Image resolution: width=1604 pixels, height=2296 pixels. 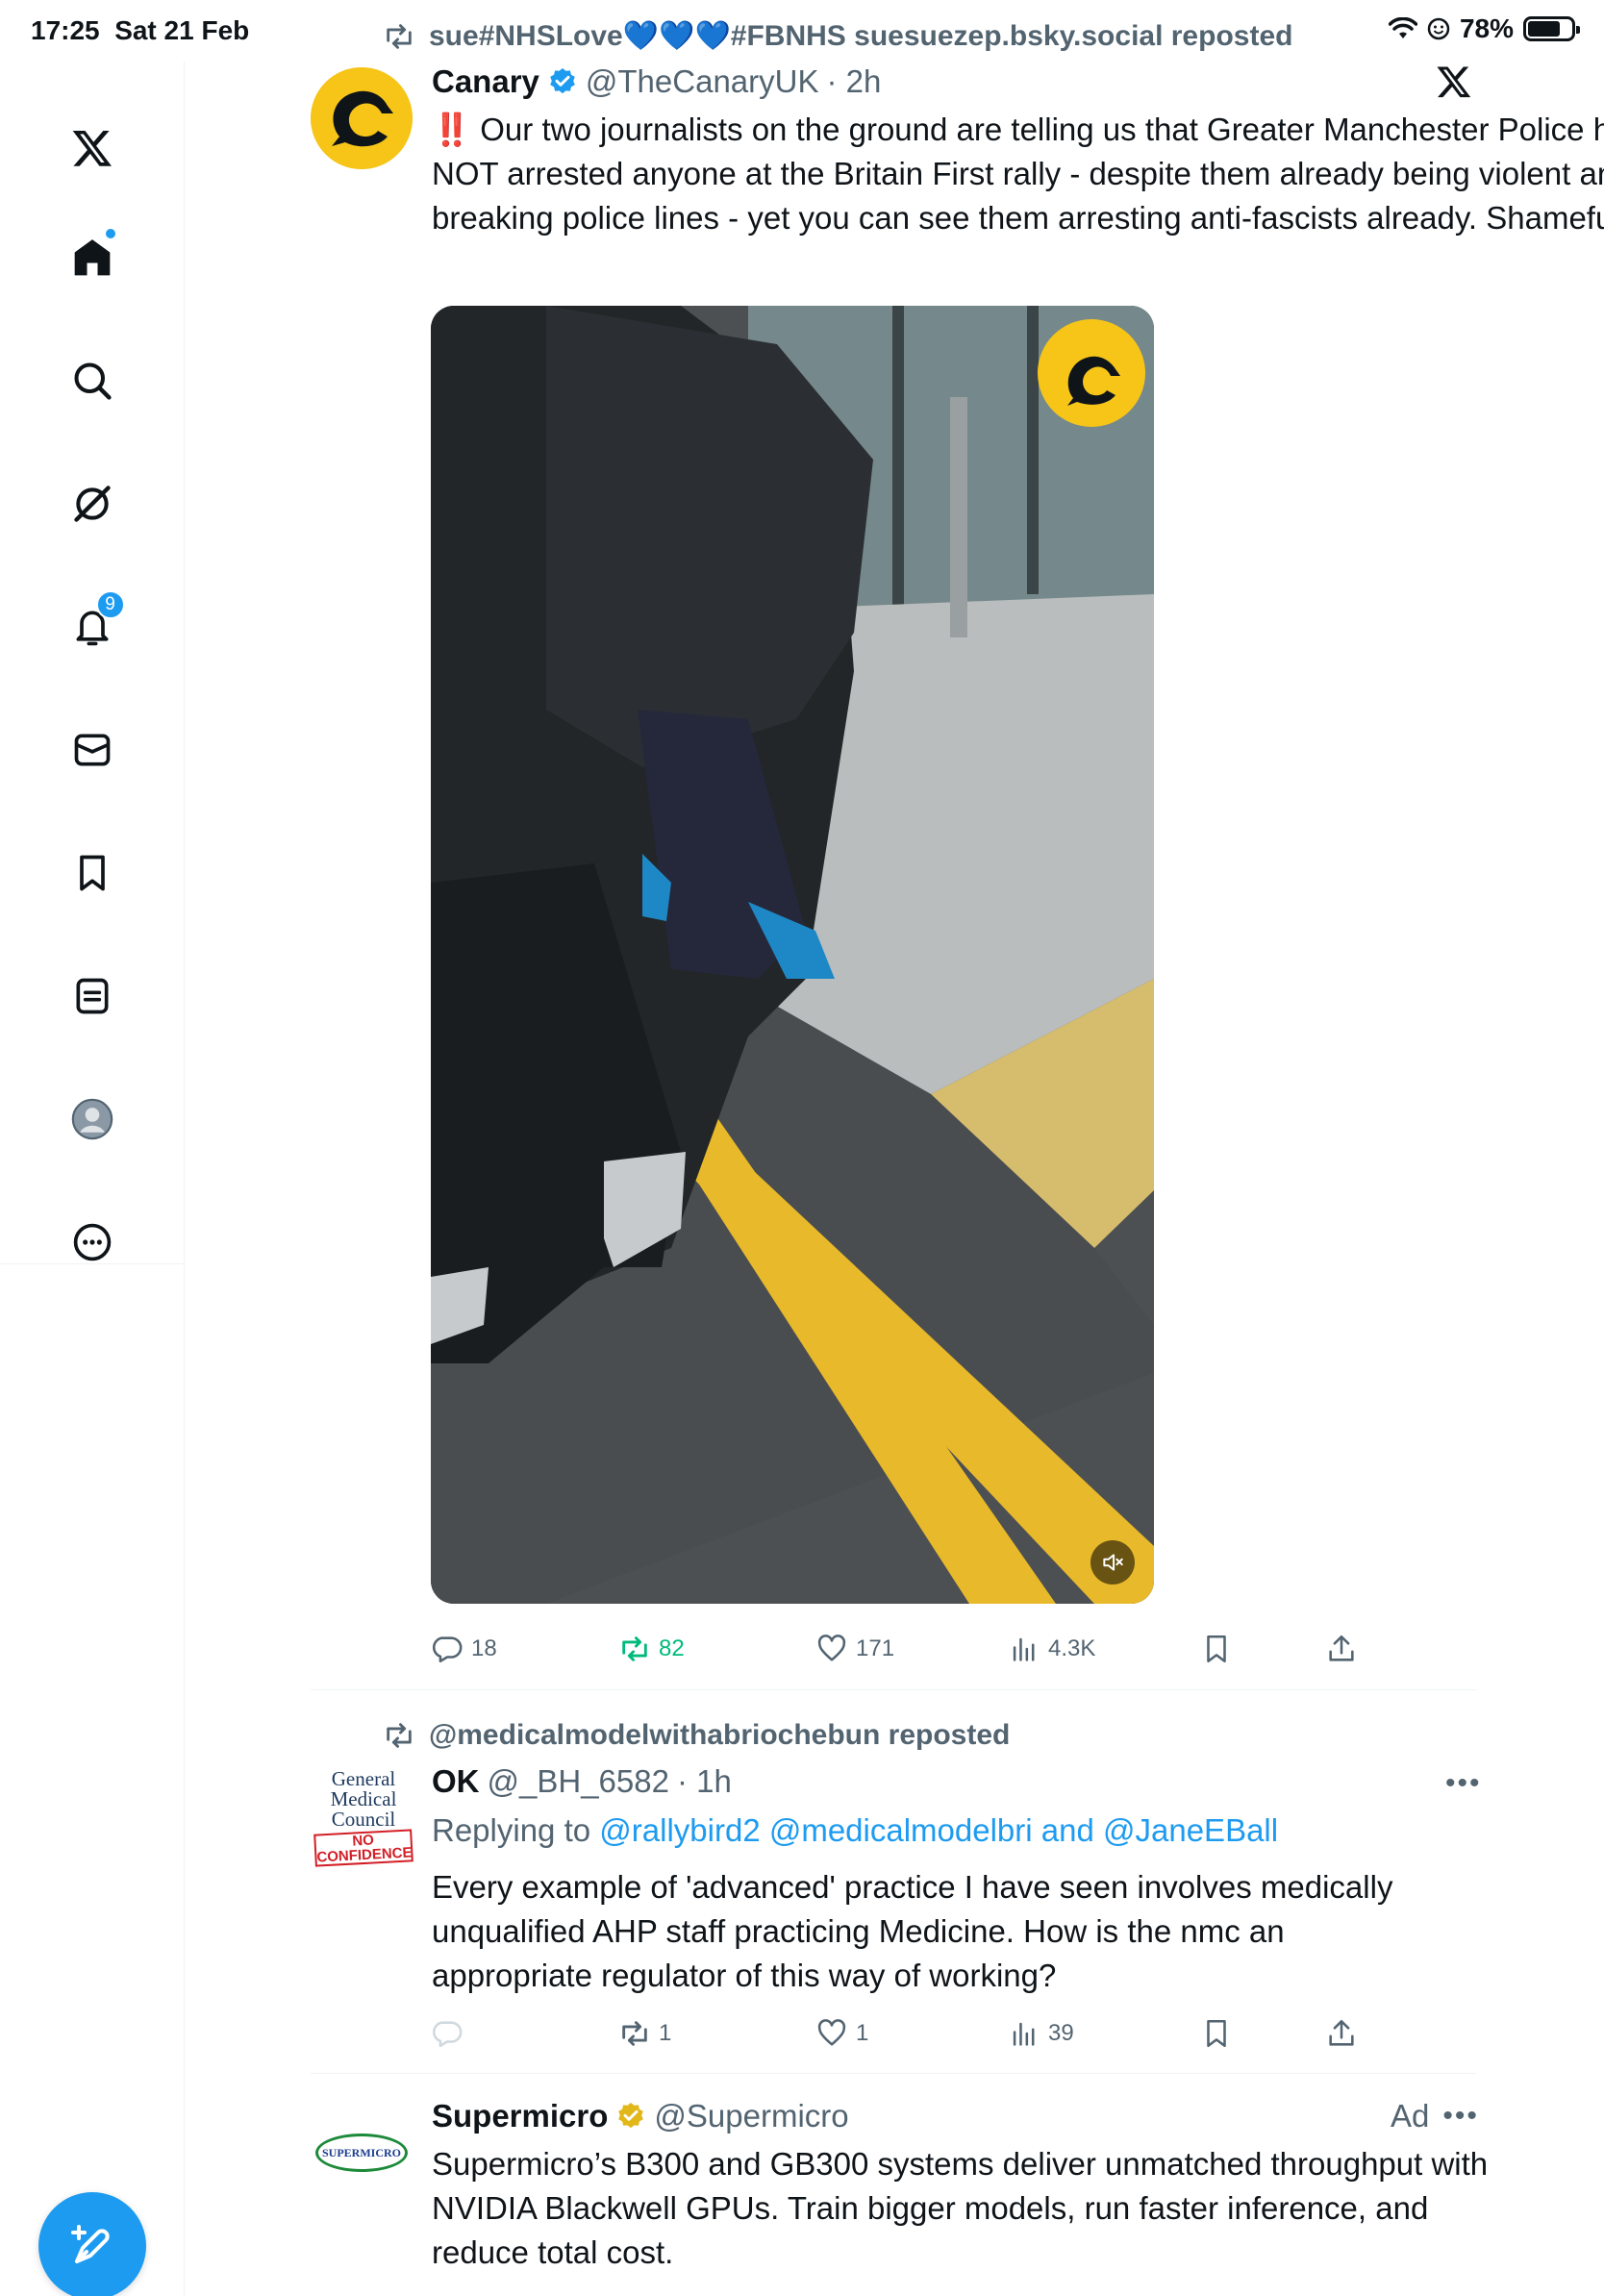 I want to click on x-logo-small-icon, so click(x=1454, y=82).